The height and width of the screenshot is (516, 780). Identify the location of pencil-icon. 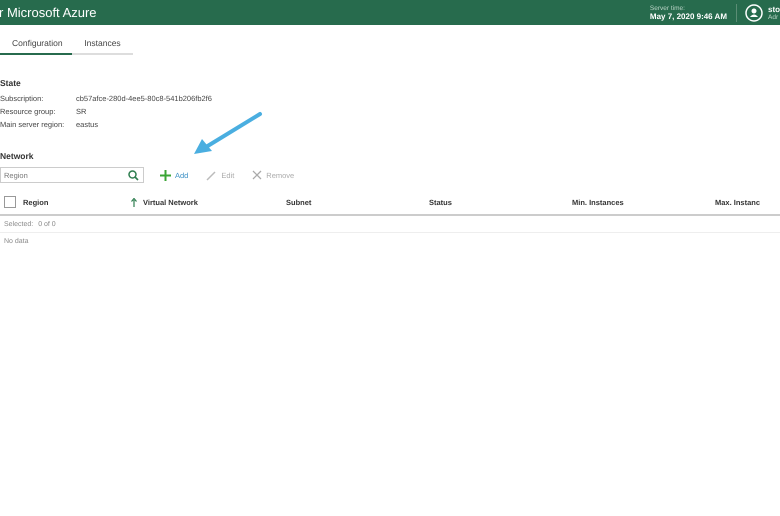
(212, 175).